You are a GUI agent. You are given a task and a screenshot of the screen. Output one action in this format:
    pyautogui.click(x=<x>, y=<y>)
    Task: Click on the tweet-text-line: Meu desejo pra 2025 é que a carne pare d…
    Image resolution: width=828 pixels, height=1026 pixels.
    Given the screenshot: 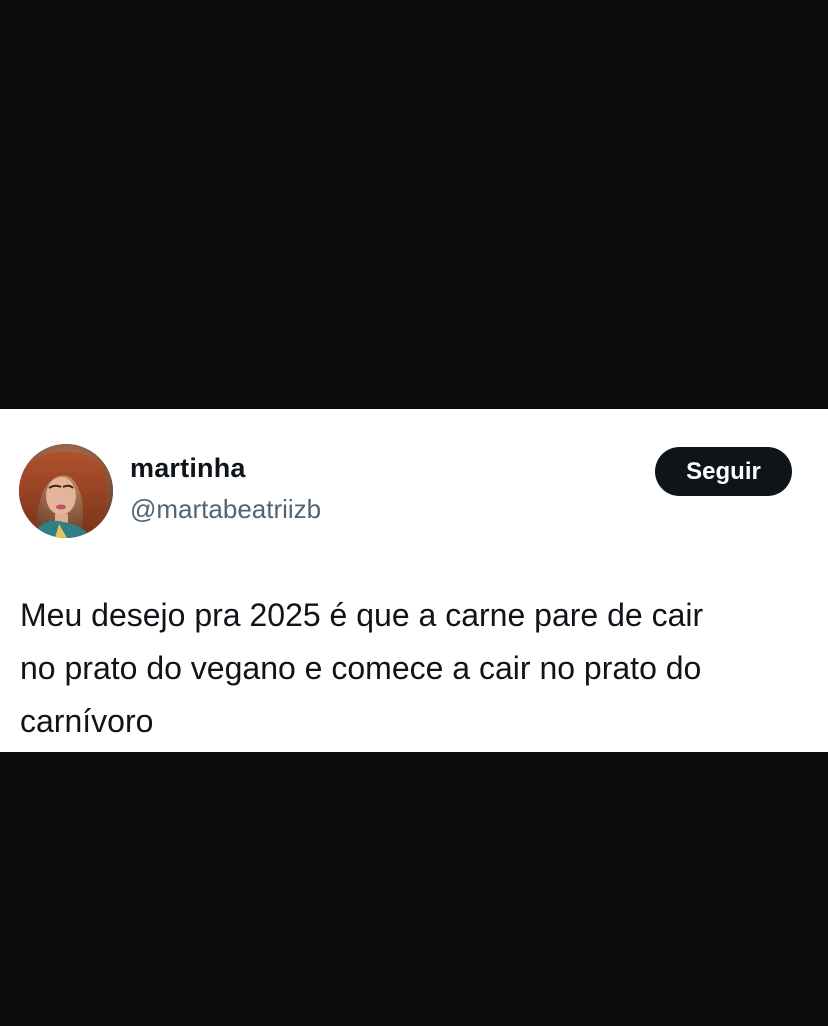 What is the action you would take?
    pyautogui.click(x=362, y=615)
    